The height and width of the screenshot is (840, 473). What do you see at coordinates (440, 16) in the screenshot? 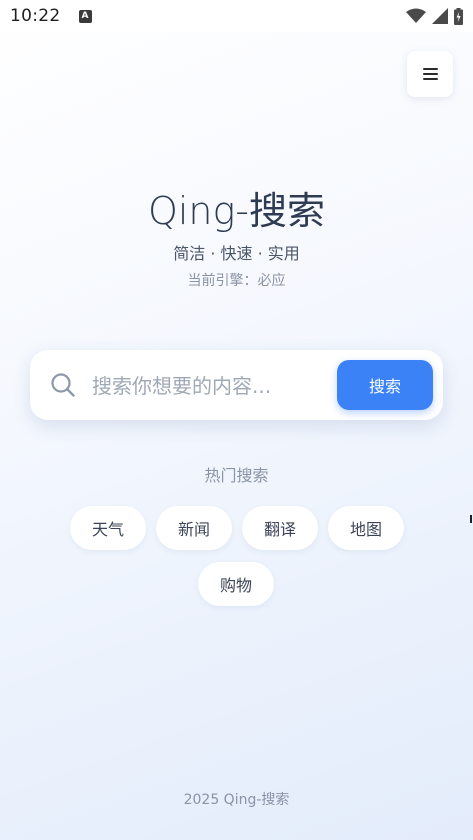
I see `signal-icon` at bounding box center [440, 16].